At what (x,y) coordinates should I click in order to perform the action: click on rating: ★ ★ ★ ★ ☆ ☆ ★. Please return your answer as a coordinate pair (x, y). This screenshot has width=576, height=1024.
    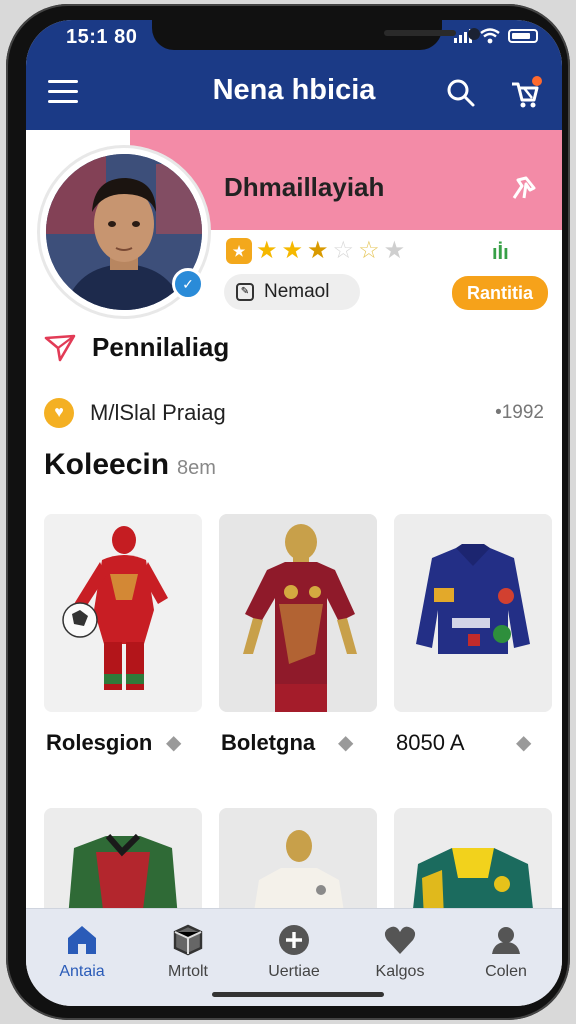
    Looking at the image, I should click on (315, 251).